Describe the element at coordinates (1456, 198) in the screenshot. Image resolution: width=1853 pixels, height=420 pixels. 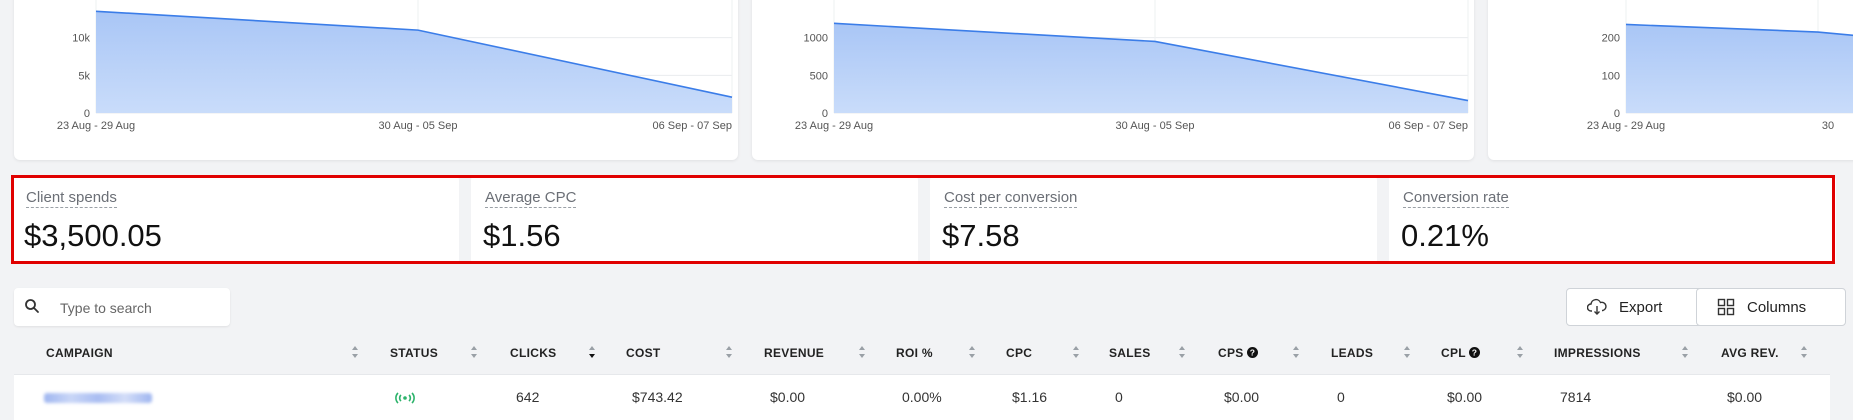
I see `kpi-label: Conversion rate` at that location.